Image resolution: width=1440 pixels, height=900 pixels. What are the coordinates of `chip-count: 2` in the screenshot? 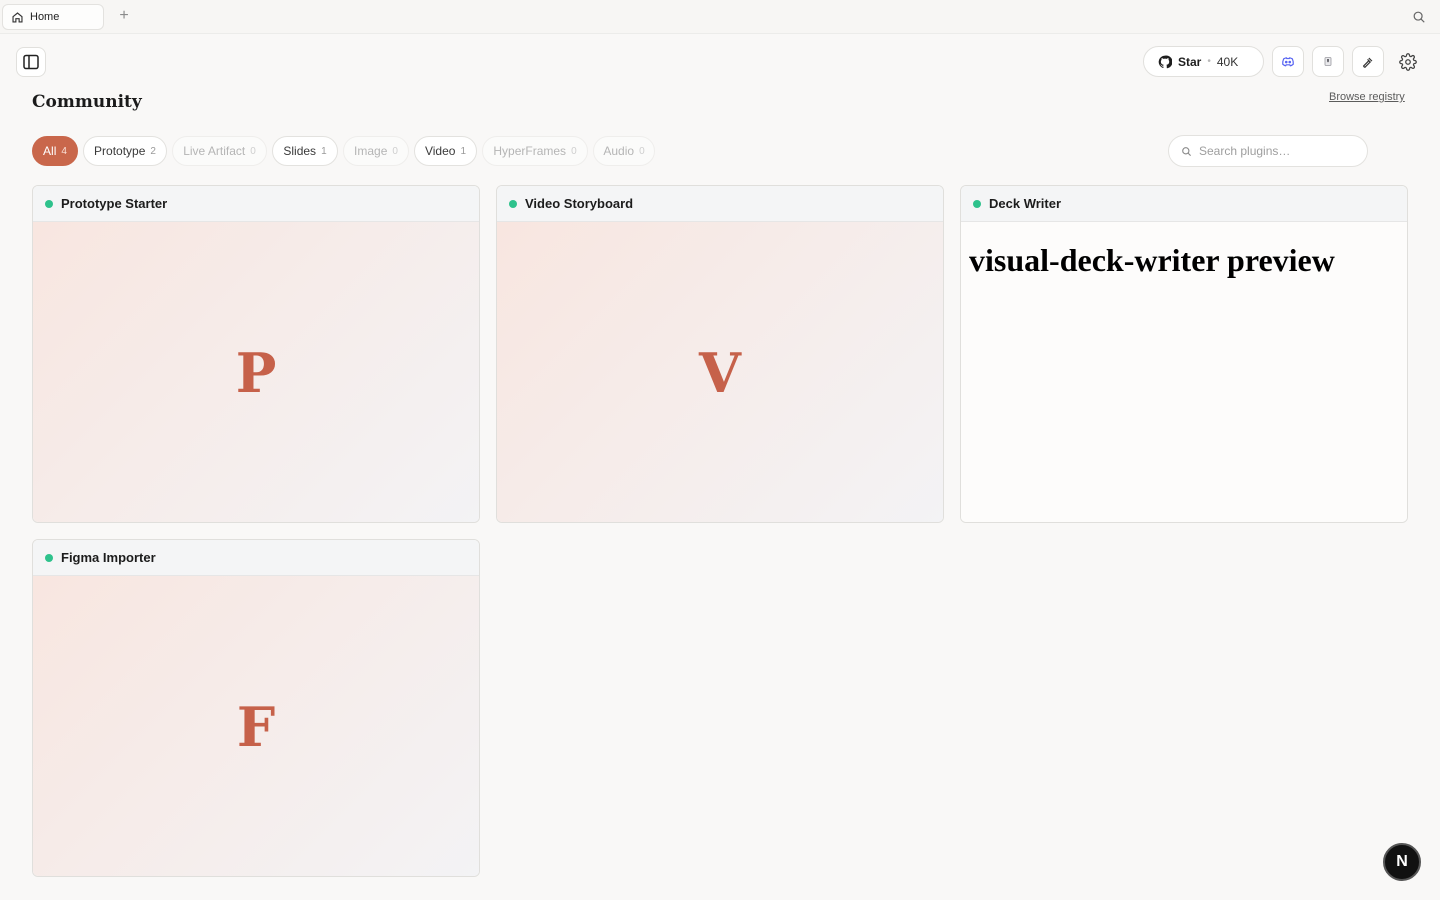 It's located at (153, 151).